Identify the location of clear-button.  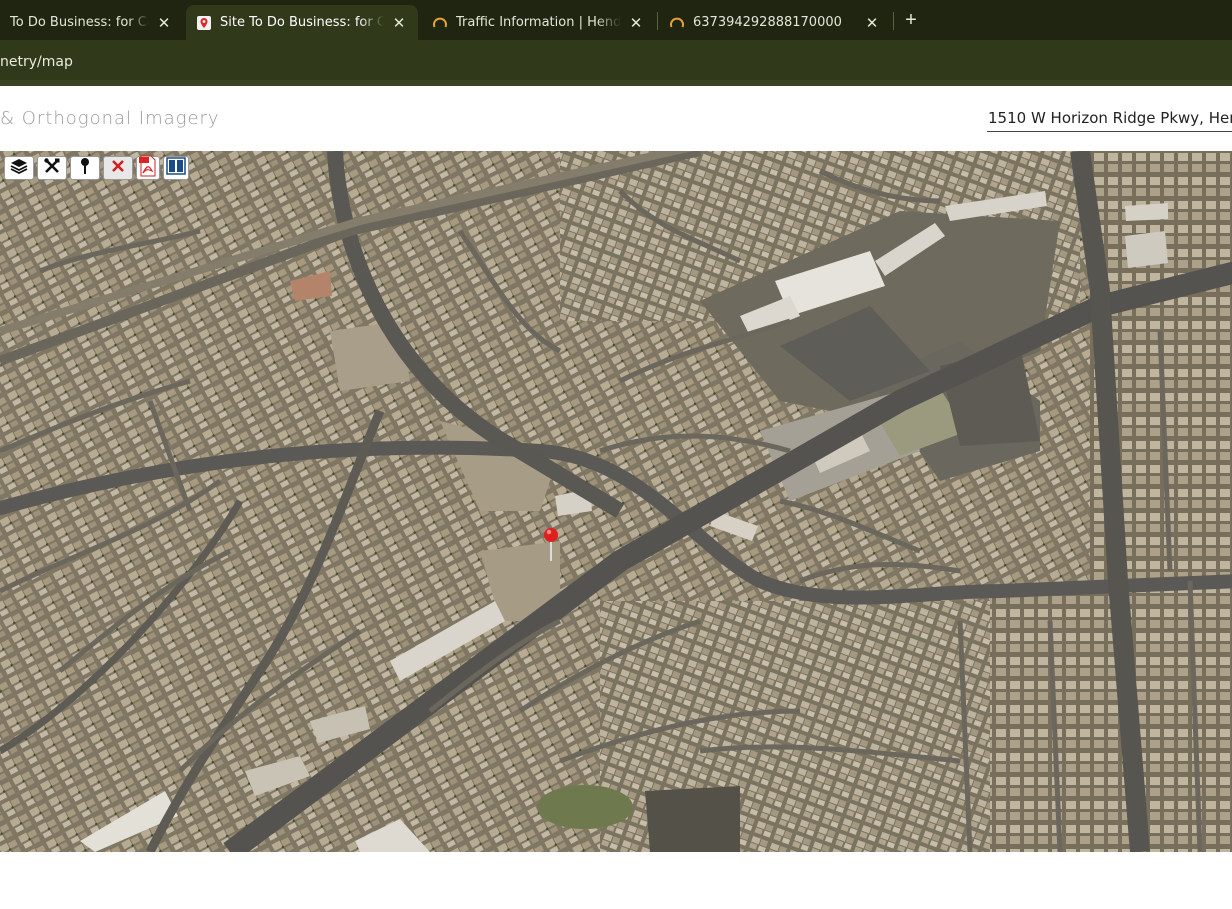
(118, 168).